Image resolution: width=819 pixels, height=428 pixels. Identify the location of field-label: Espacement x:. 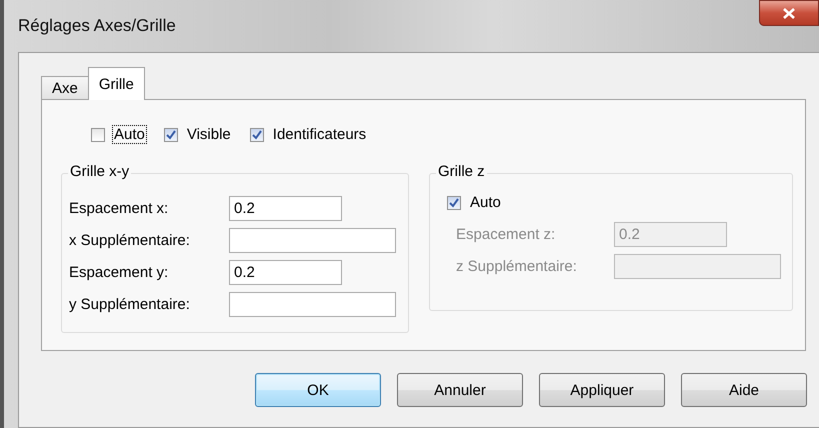
(119, 208).